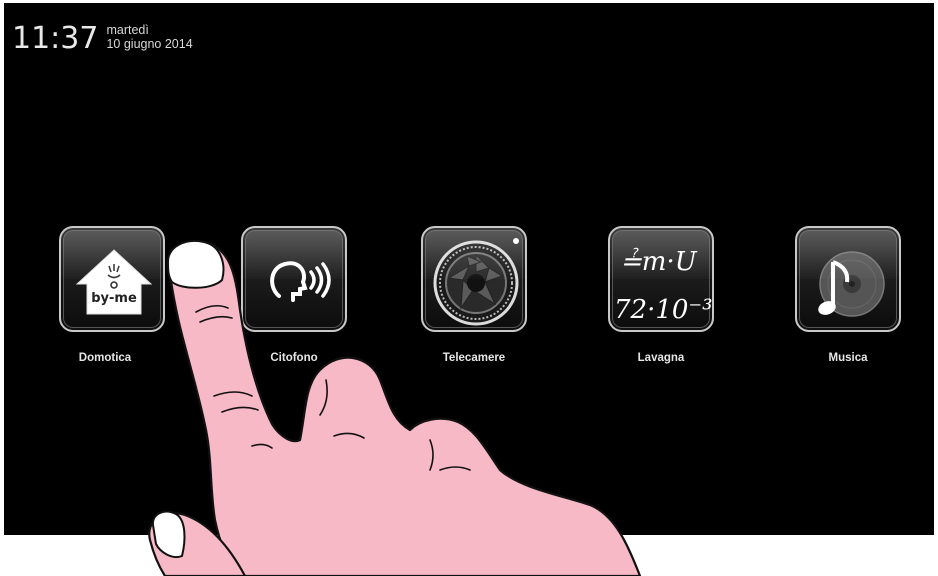 This screenshot has height=576, width=938. I want to click on clock-weekday: martedì, so click(127, 30).